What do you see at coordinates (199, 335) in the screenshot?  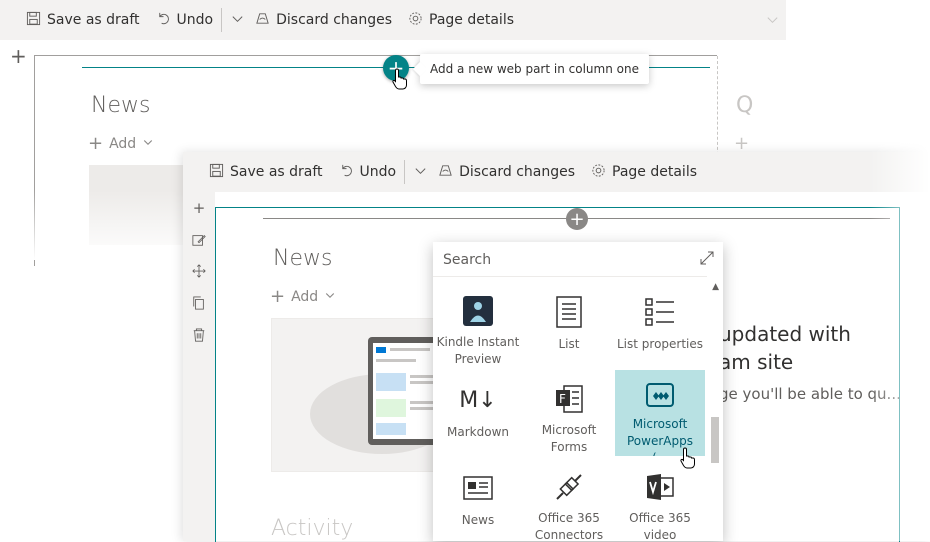 I see `delete-section-icon` at bounding box center [199, 335].